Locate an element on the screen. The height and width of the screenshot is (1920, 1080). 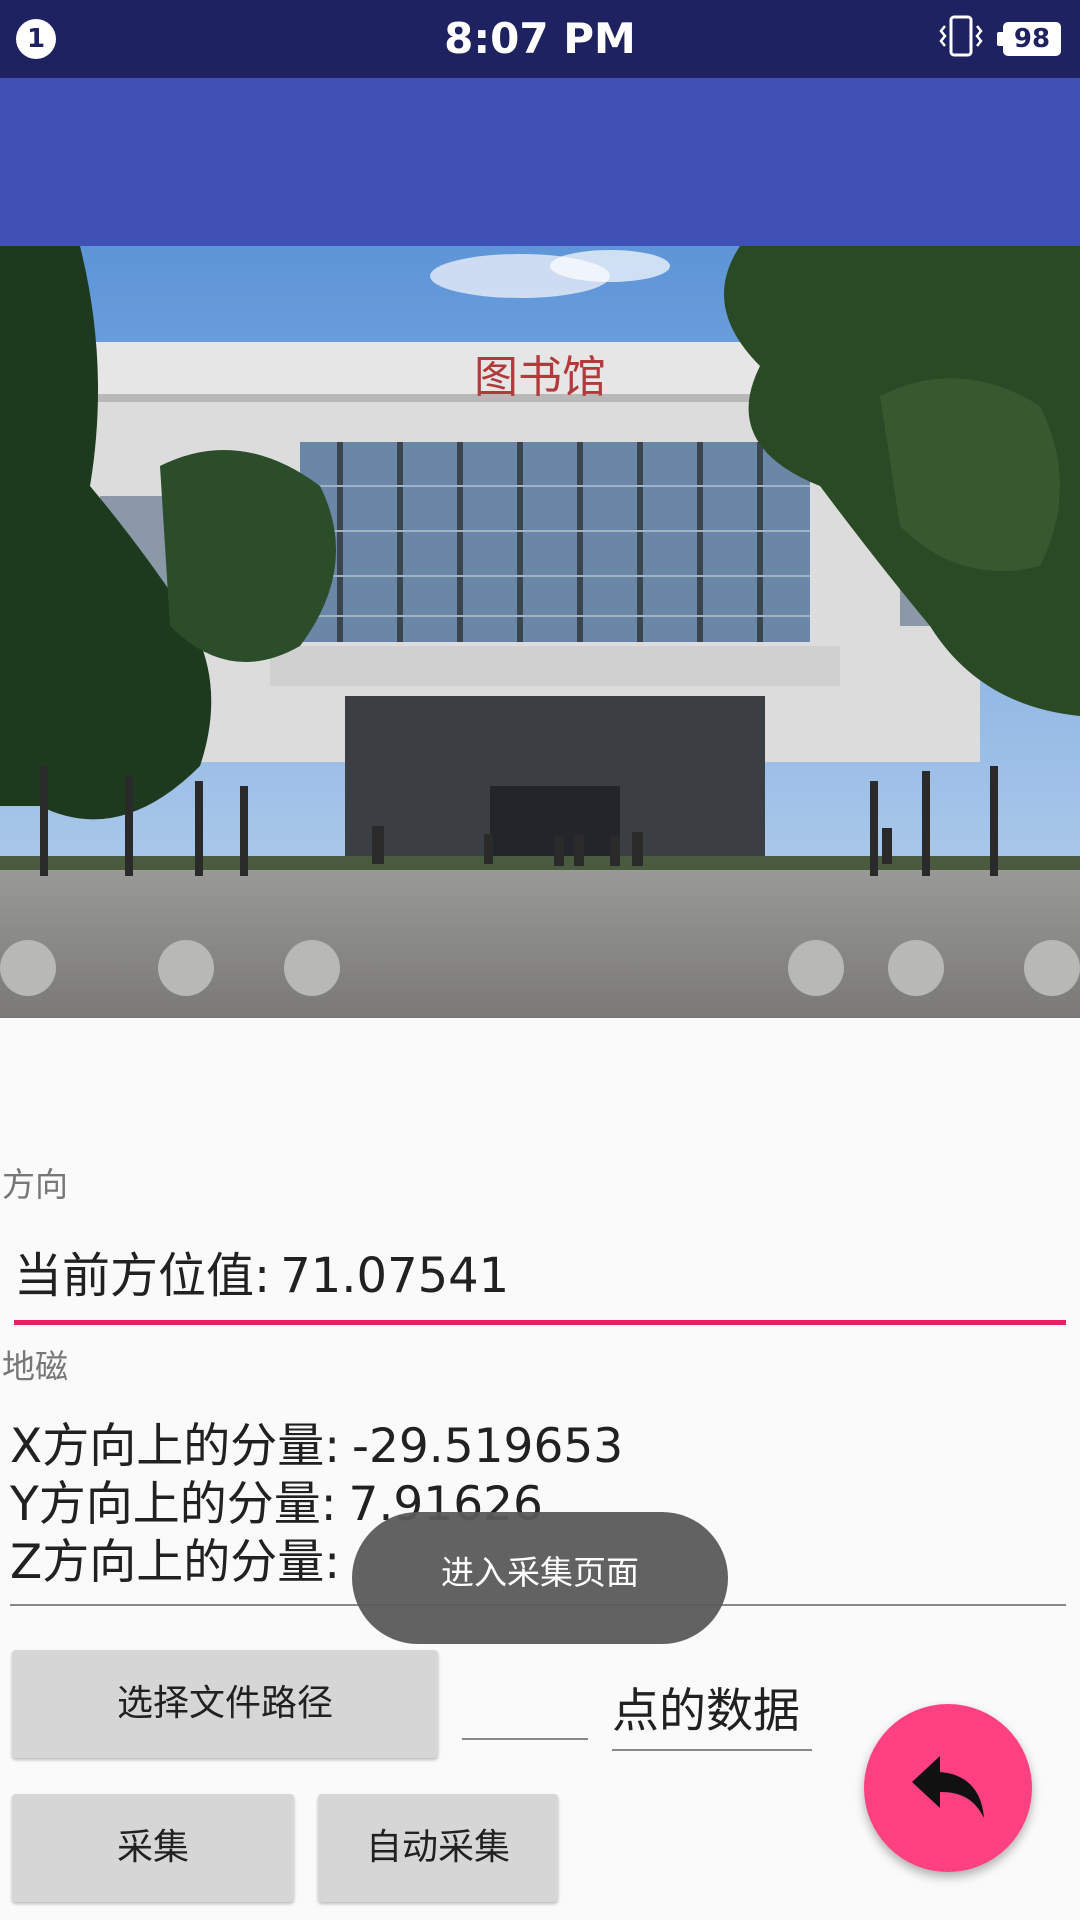
battery-icon: 98 is located at coordinates (1029, 39).